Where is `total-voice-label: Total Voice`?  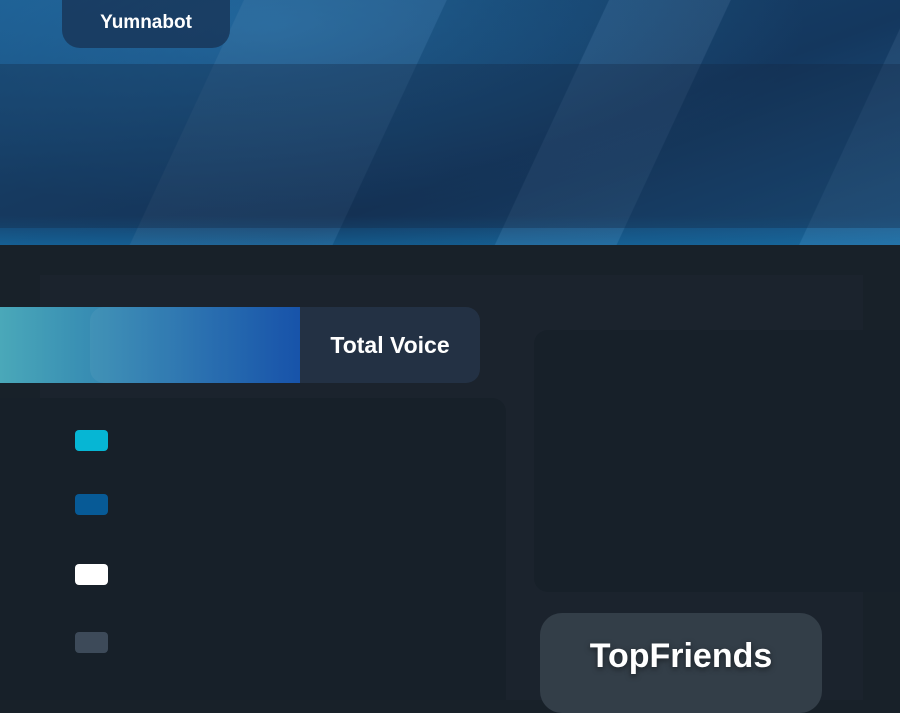 total-voice-label: Total Voice is located at coordinates (390, 344).